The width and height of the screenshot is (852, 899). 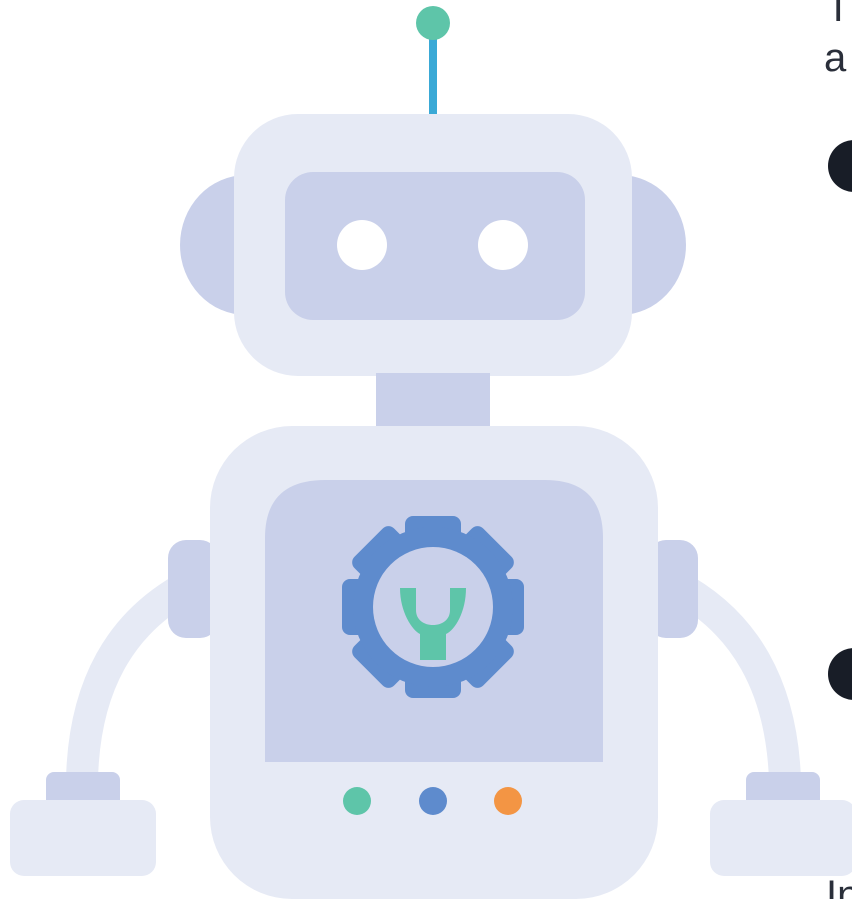 What do you see at coordinates (839, 886) in the screenshot?
I see `side-text-line-3: In` at bounding box center [839, 886].